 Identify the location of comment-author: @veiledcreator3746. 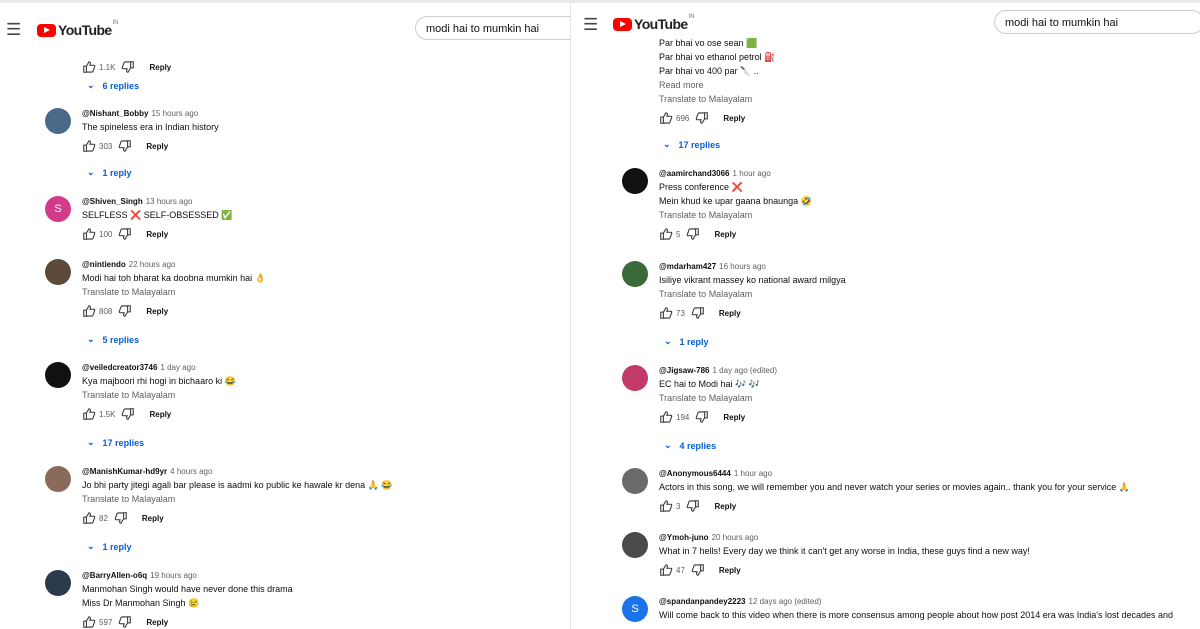
(119, 367).